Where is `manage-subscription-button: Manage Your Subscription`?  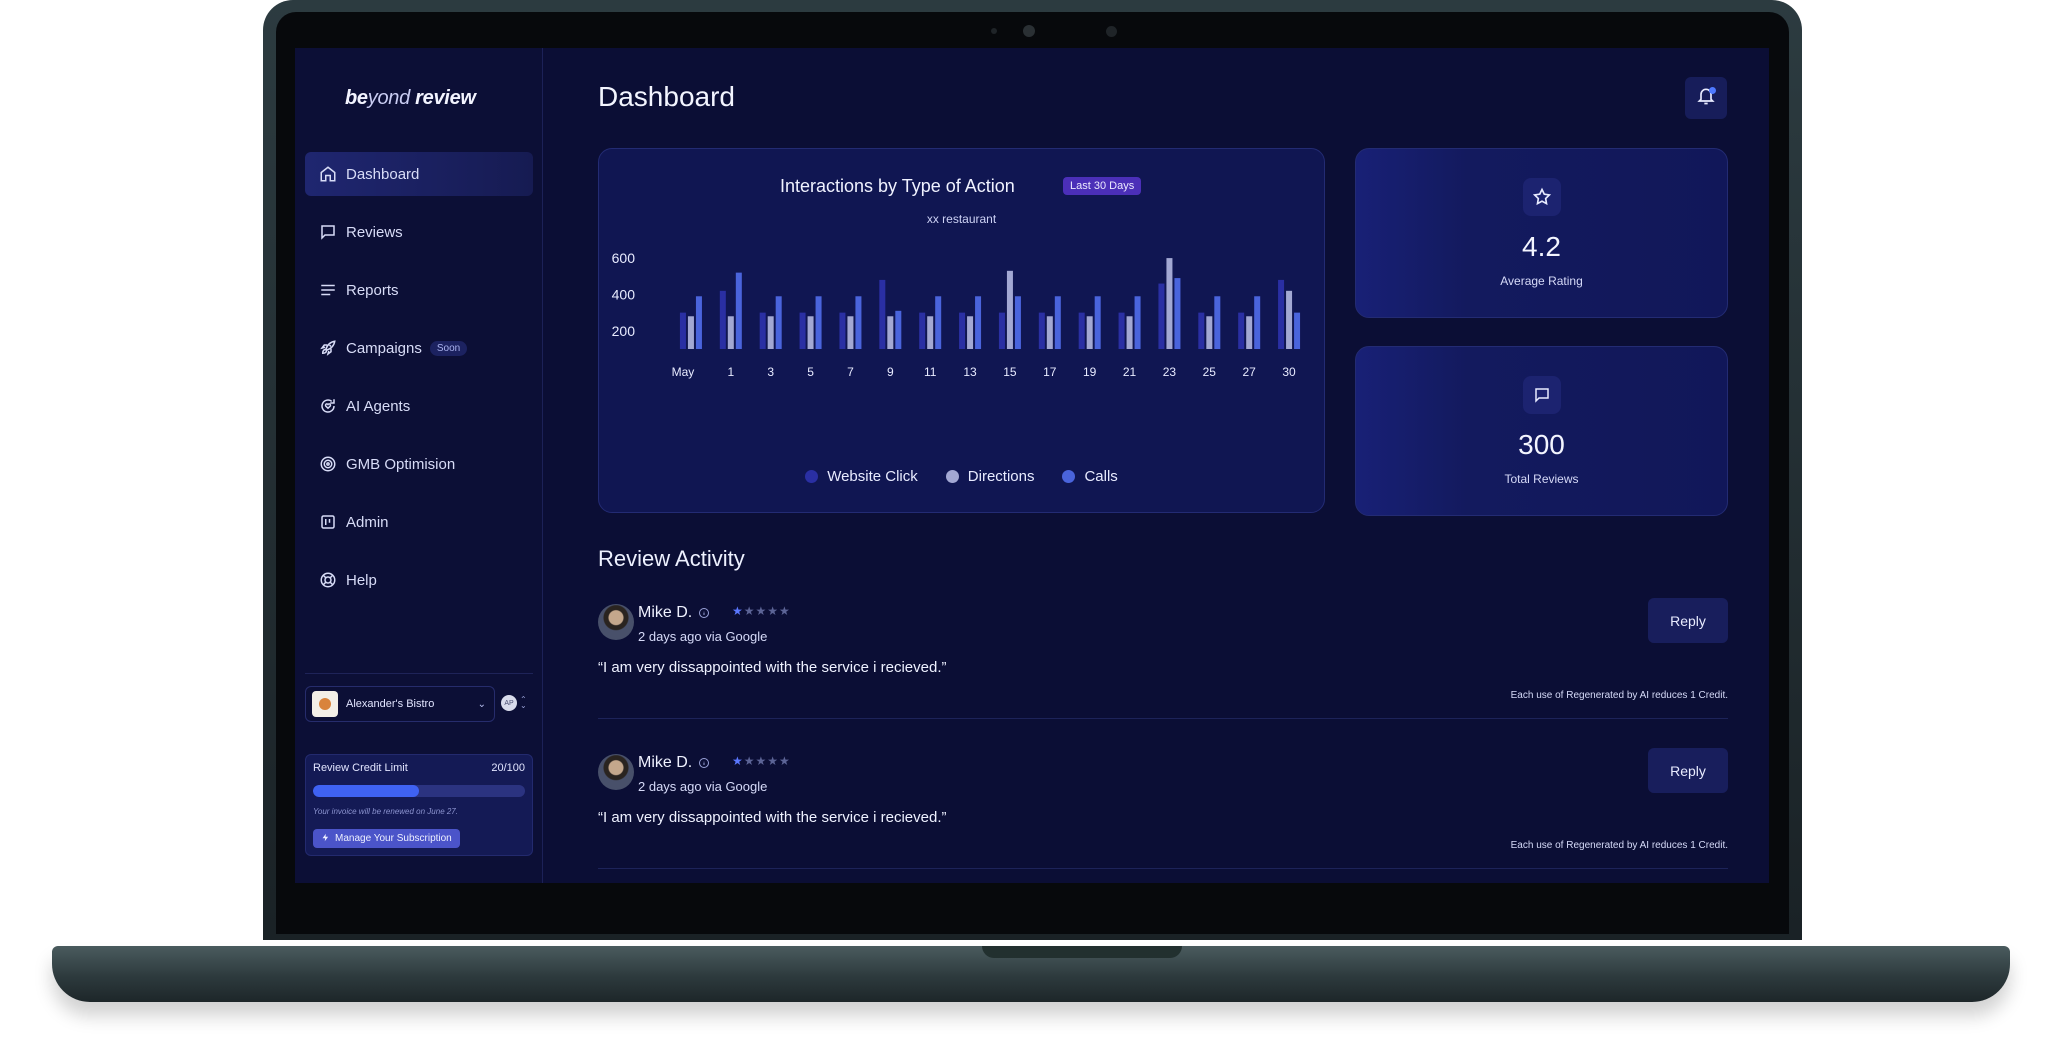
manage-subscription-button: Manage Your Subscription is located at coordinates (386, 838).